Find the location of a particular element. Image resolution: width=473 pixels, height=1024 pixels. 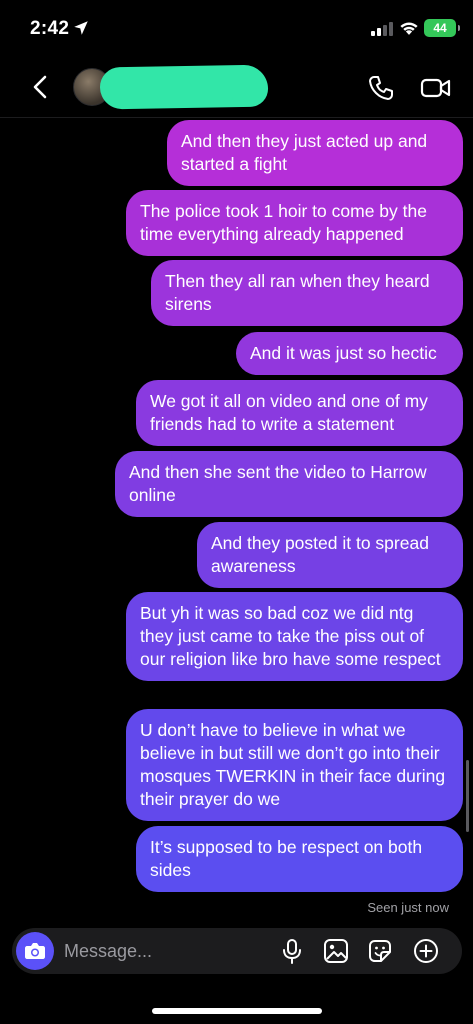

plus-circle-icon is located at coordinates (426, 951).